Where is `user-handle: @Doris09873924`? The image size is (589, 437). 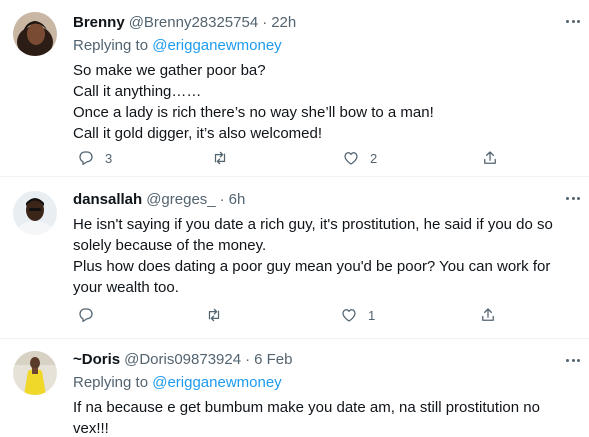 user-handle: @Doris09873924 is located at coordinates (182, 359).